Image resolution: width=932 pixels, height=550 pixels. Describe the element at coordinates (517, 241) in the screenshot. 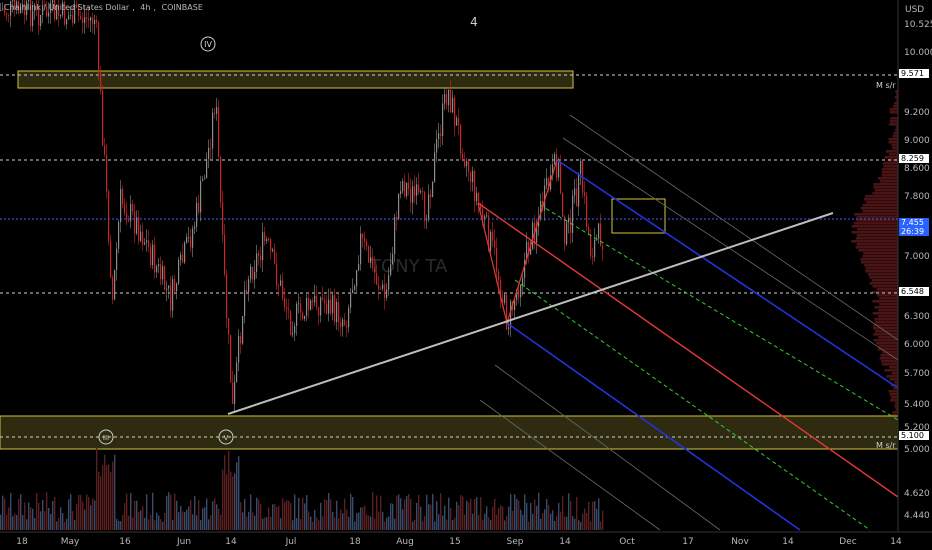

I see `pitchfork-handle` at that location.